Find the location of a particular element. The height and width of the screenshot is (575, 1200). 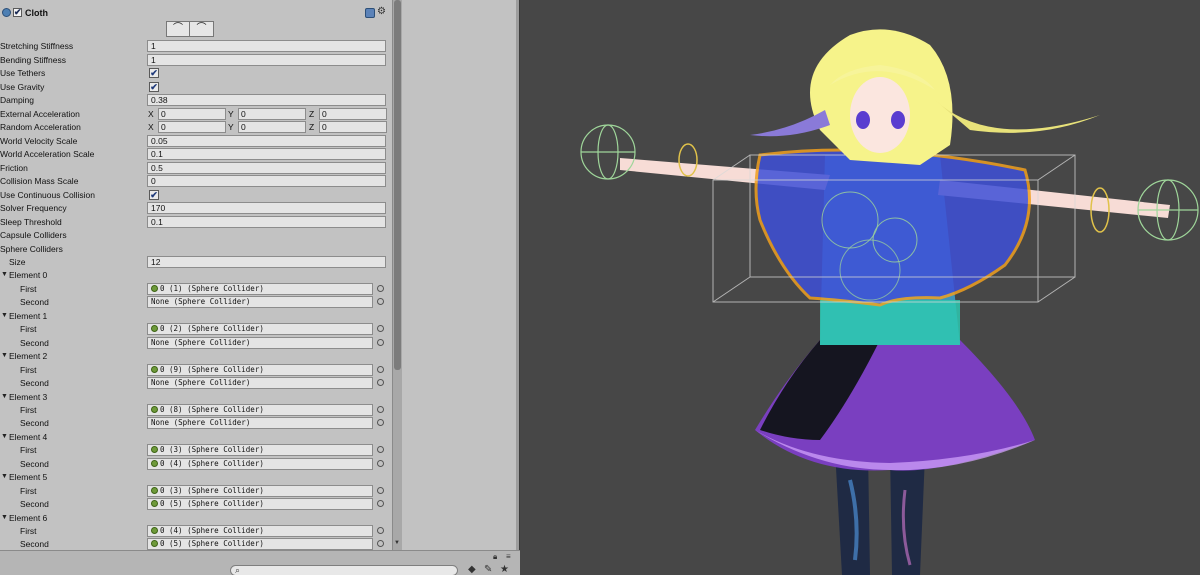

collider-pair-row: First 0 (8) (Sphere Collider) is located at coordinates (196, 410).